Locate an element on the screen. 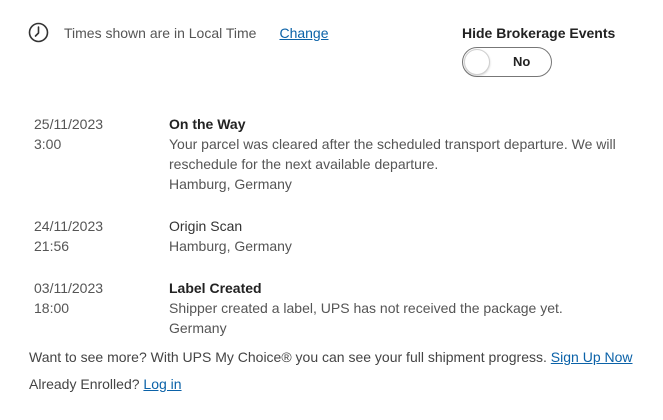 Image resolution: width=663 pixels, height=420 pixels. event-status: Label Created is located at coordinates (215, 288).